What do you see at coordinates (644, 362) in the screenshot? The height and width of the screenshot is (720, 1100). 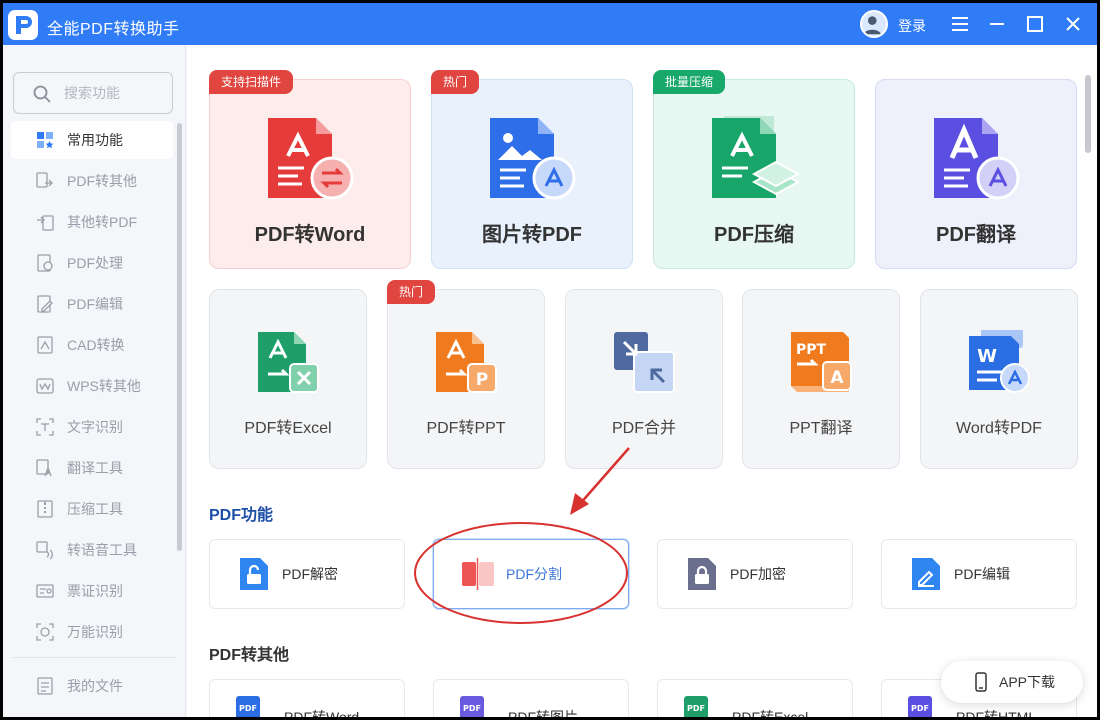 I see `pdf-merge-icon` at bounding box center [644, 362].